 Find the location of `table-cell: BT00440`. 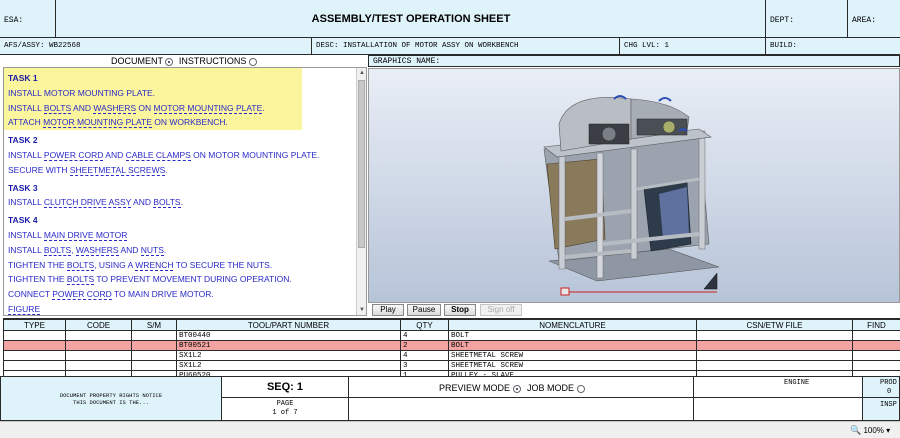

table-cell: BT00440 is located at coordinates (288, 335).